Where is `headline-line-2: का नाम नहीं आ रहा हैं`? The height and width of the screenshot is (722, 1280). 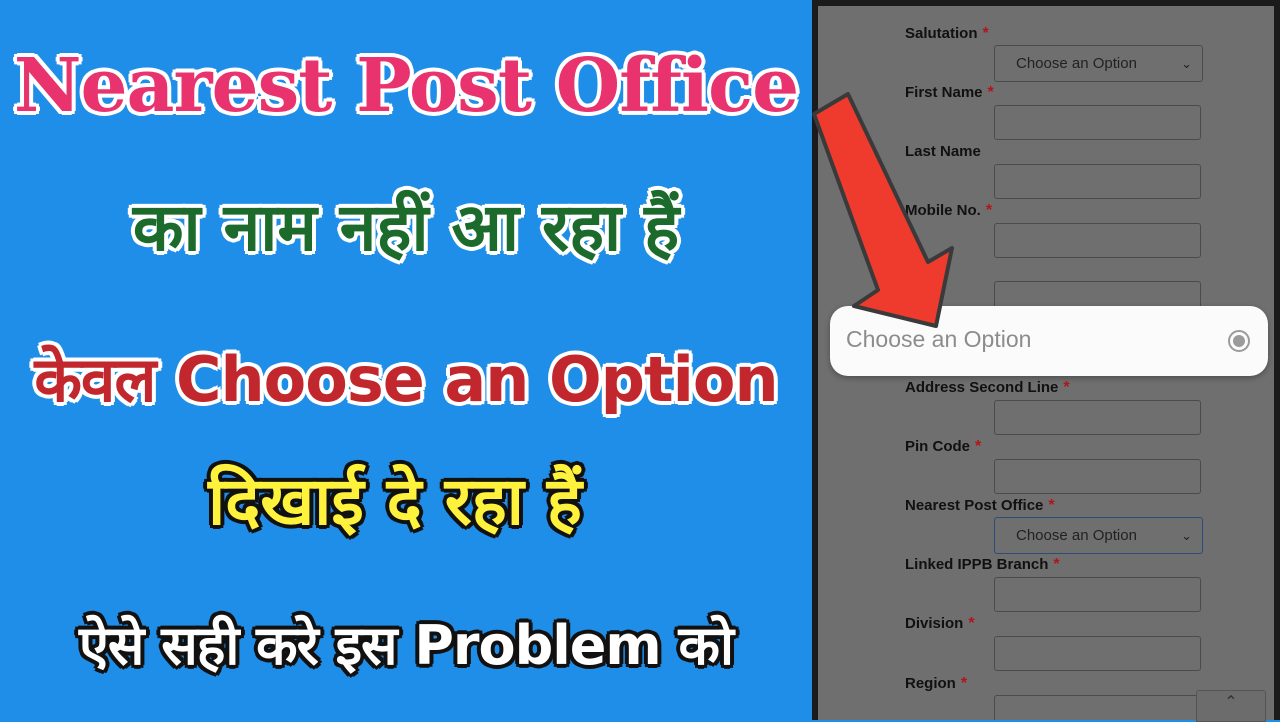
headline-line-2: का नाम नहीं आ रहा हैं is located at coordinates (406, 227).